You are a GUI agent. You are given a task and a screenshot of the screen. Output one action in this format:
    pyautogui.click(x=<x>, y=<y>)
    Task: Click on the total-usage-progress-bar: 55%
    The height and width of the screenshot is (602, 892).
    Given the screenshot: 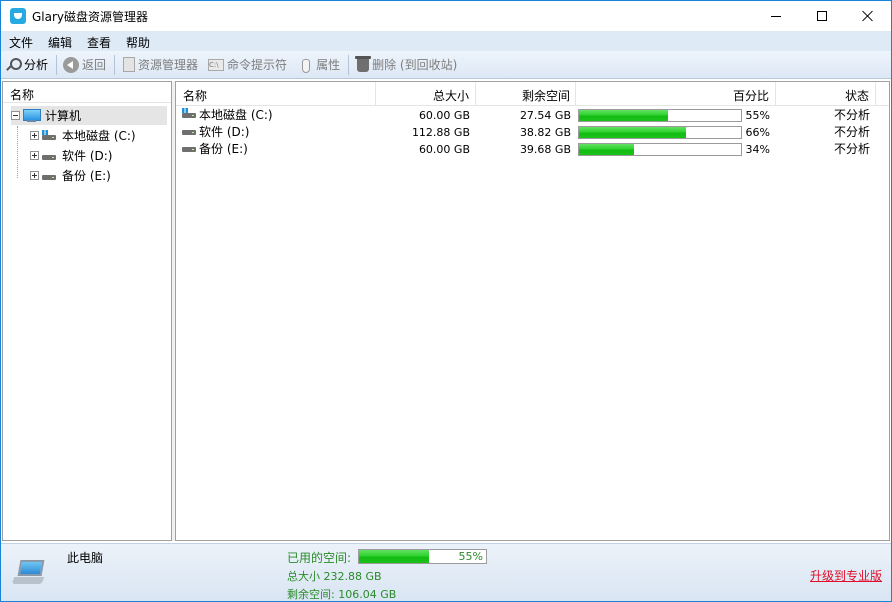 What is the action you would take?
    pyautogui.click(x=422, y=556)
    